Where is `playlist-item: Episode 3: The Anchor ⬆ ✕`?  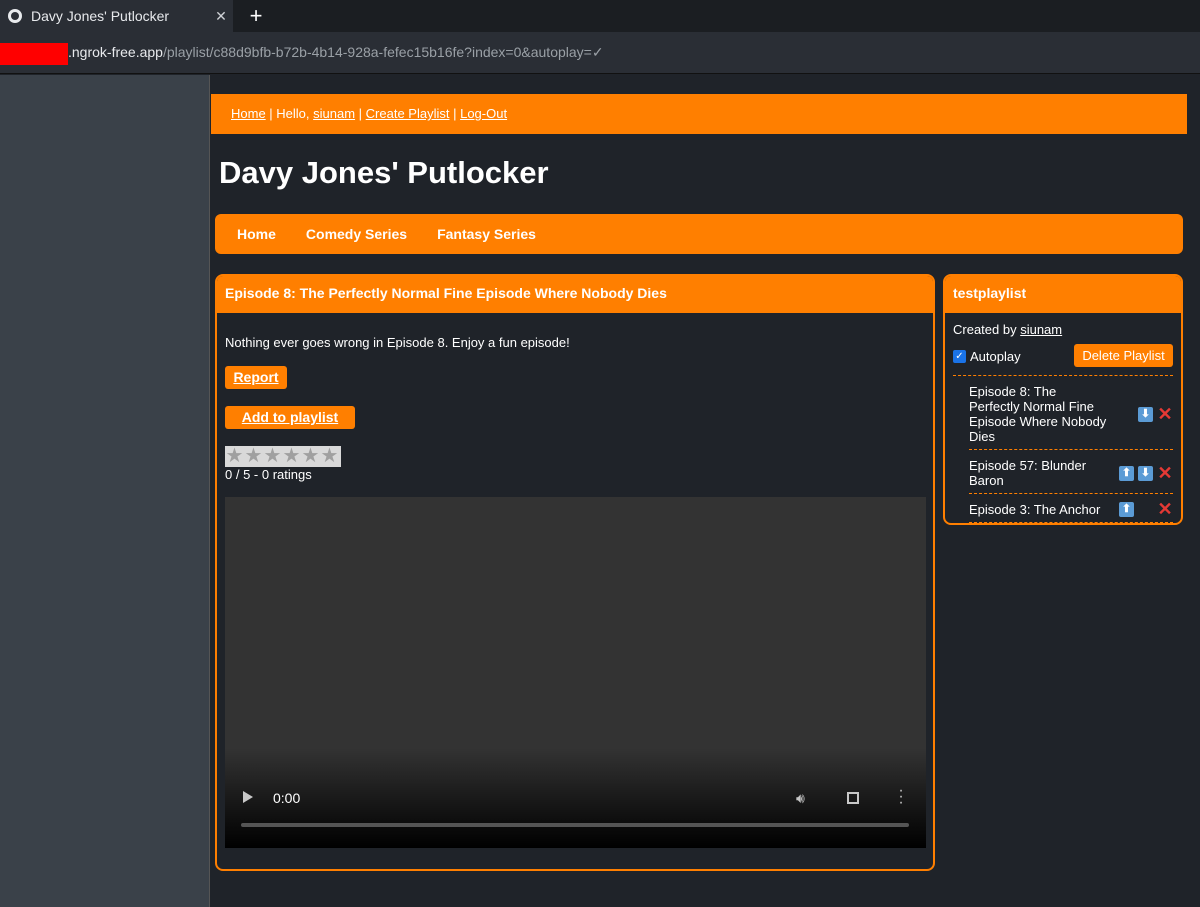
playlist-item: Episode 3: The Anchor ⬆ ✕ is located at coordinates (1071, 508).